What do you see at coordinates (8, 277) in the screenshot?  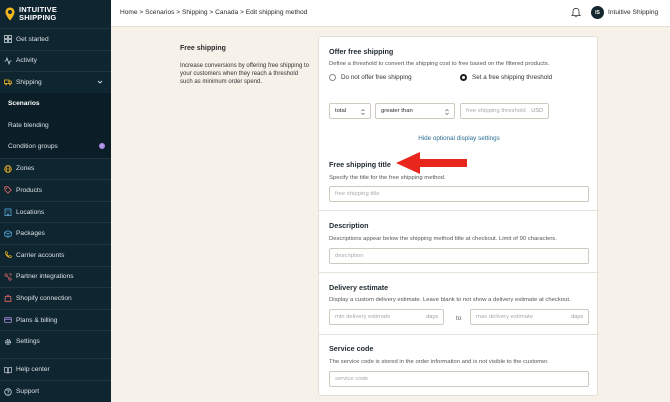 I see `integration-icon` at bounding box center [8, 277].